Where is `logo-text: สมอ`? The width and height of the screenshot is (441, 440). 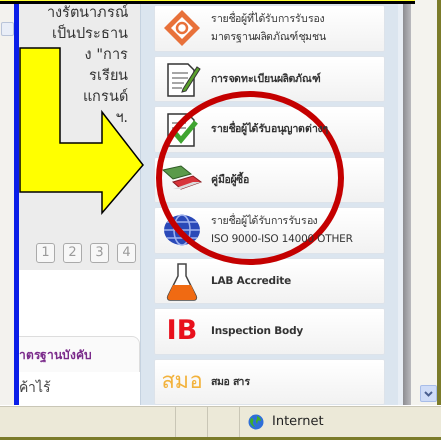
logo-text: สมอ is located at coordinates (182, 382).